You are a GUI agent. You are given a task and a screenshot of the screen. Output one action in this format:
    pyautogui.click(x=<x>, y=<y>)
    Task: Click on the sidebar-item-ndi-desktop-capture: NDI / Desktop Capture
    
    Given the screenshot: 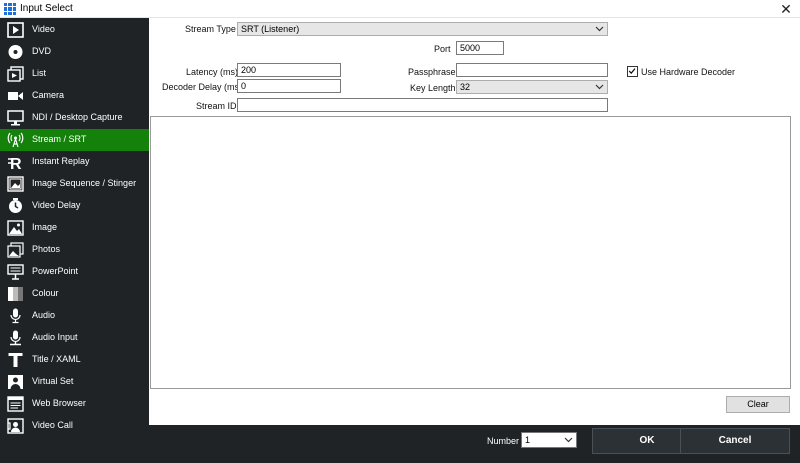 What is the action you would take?
    pyautogui.click(x=74, y=118)
    